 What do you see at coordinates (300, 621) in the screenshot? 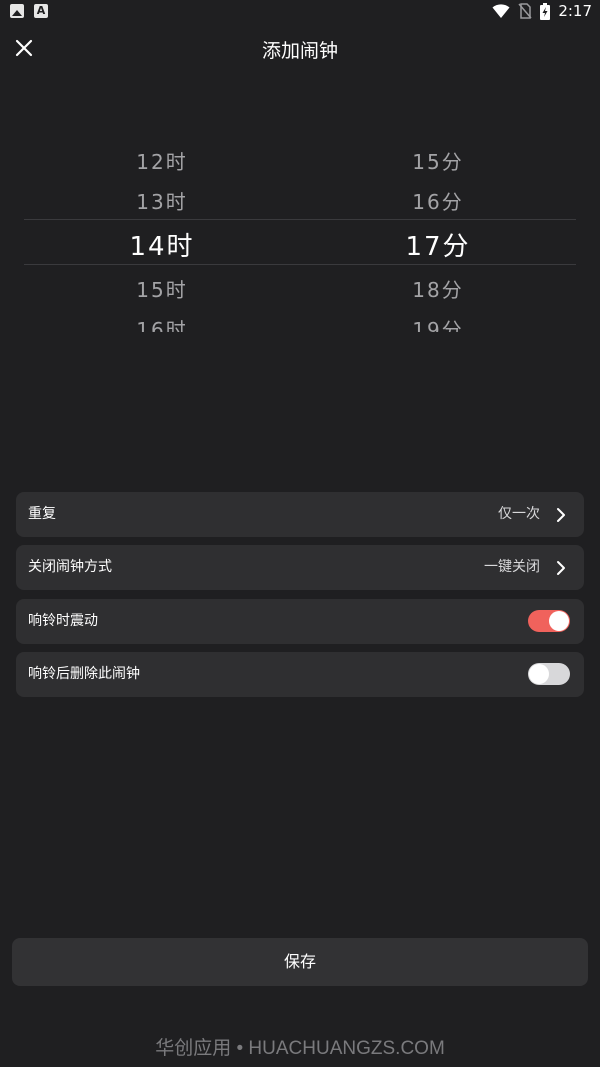
I see `vibrate-row: 响铃时震动` at bounding box center [300, 621].